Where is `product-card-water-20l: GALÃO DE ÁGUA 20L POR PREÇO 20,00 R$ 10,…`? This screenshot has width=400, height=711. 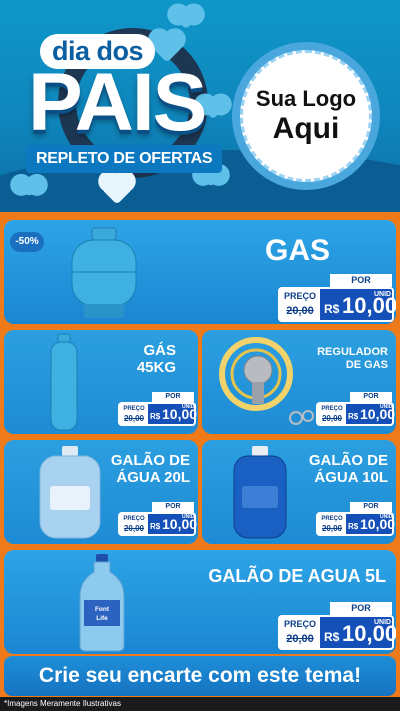 product-card-water-20l: GALÃO DE ÁGUA 20L POR PREÇO 20,00 R$ 10,… is located at coordinates (101, 492).